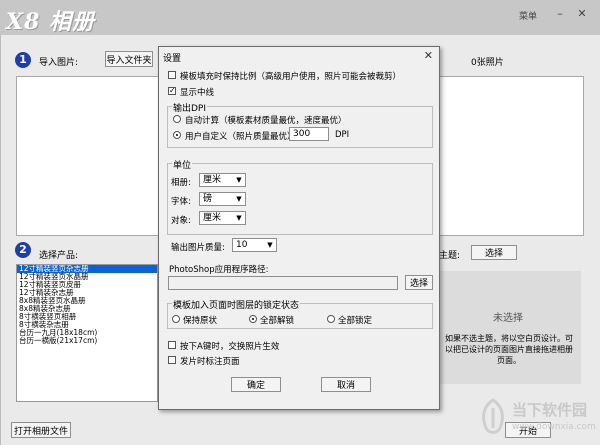  What do you see at coordinates (346, 384) in the screenshot?
I see `cancel-button: 取消` at bounding box center [346, 384].